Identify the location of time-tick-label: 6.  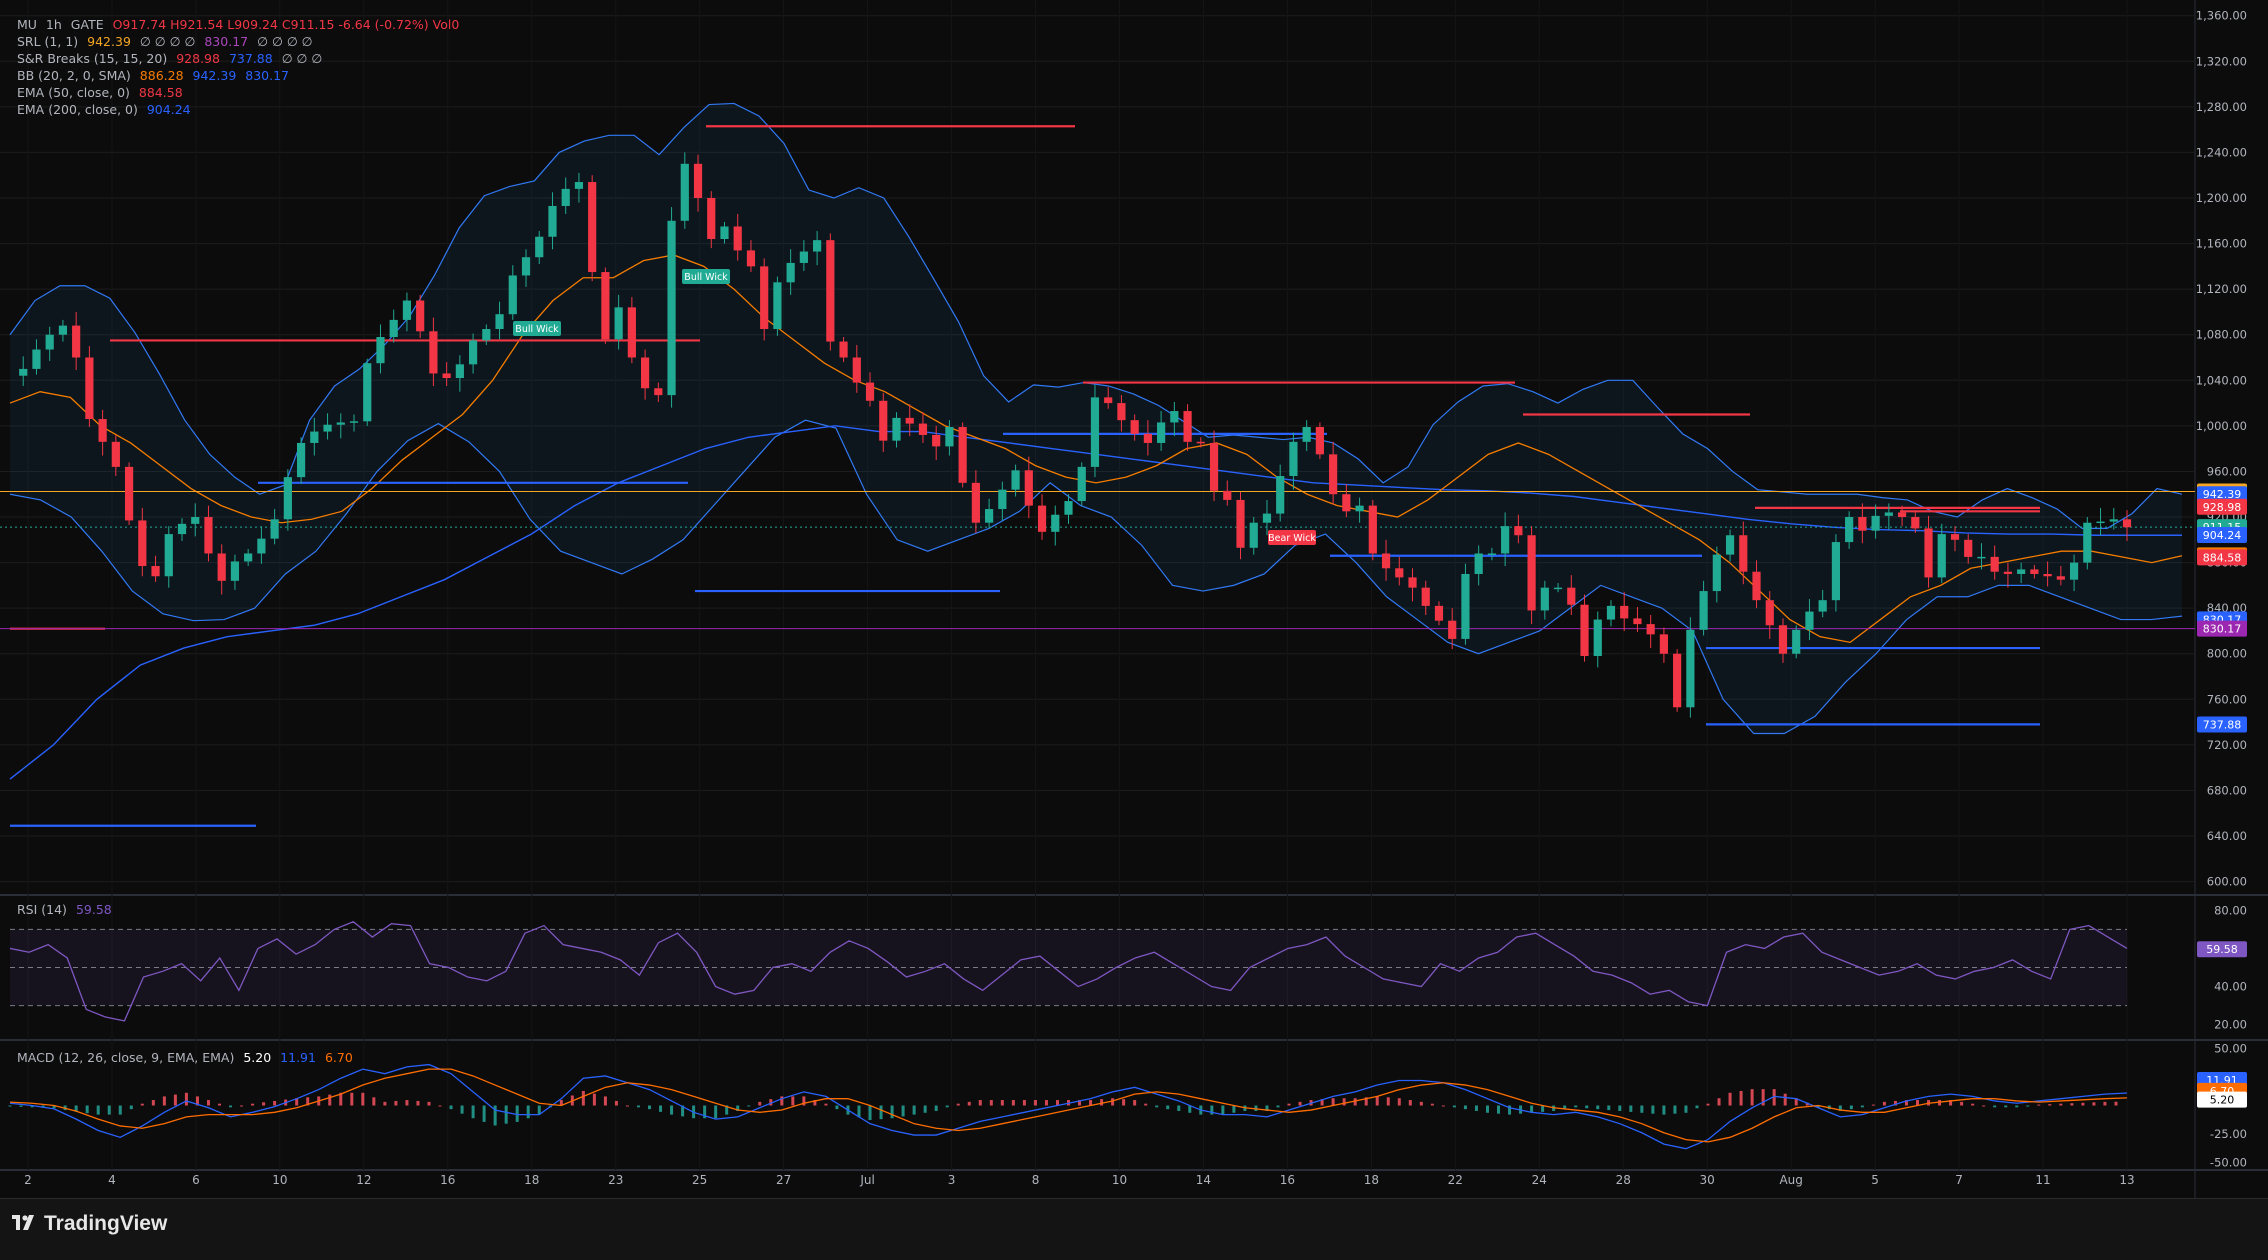
(196, 1180).